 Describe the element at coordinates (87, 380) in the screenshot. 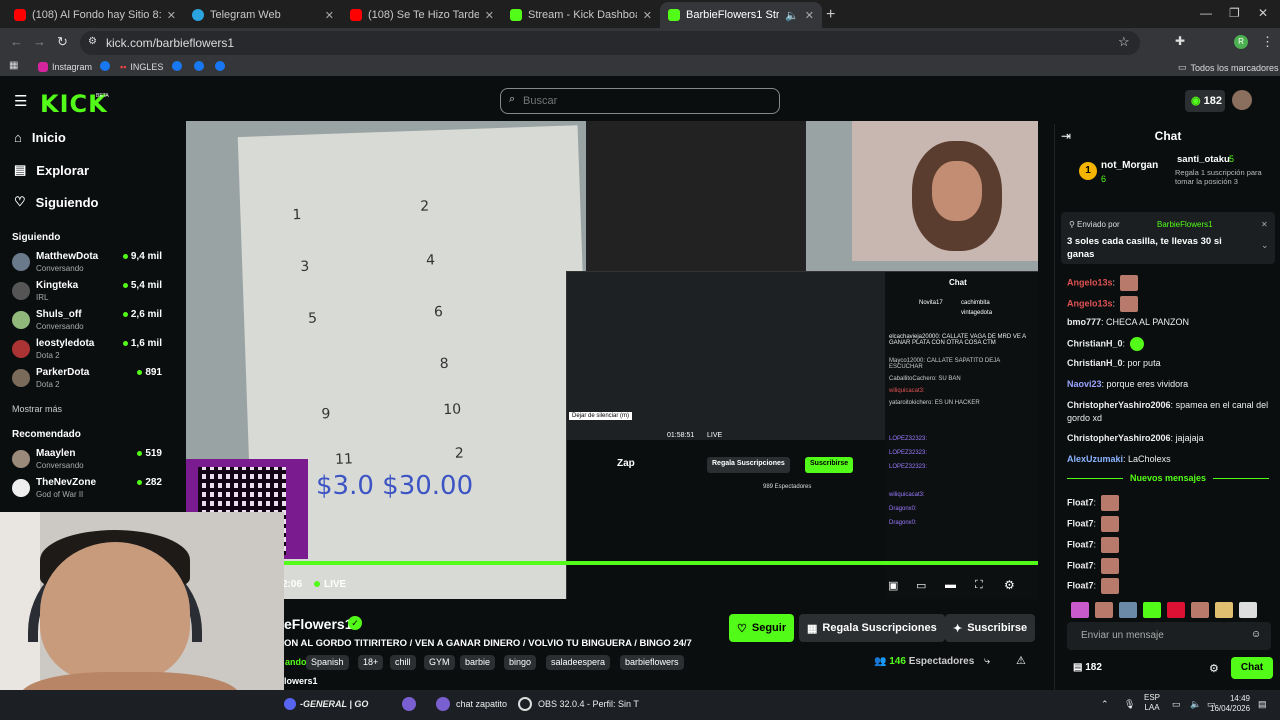

I see `channel-item: ParkerDota Dota 2 891` at that location.